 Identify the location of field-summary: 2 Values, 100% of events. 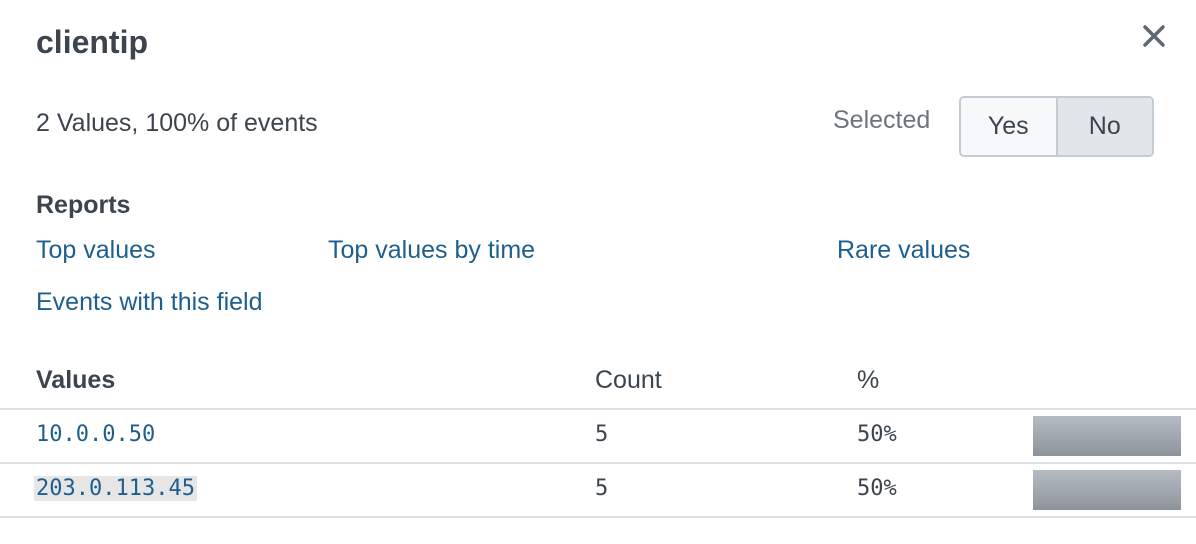
(177, 123).